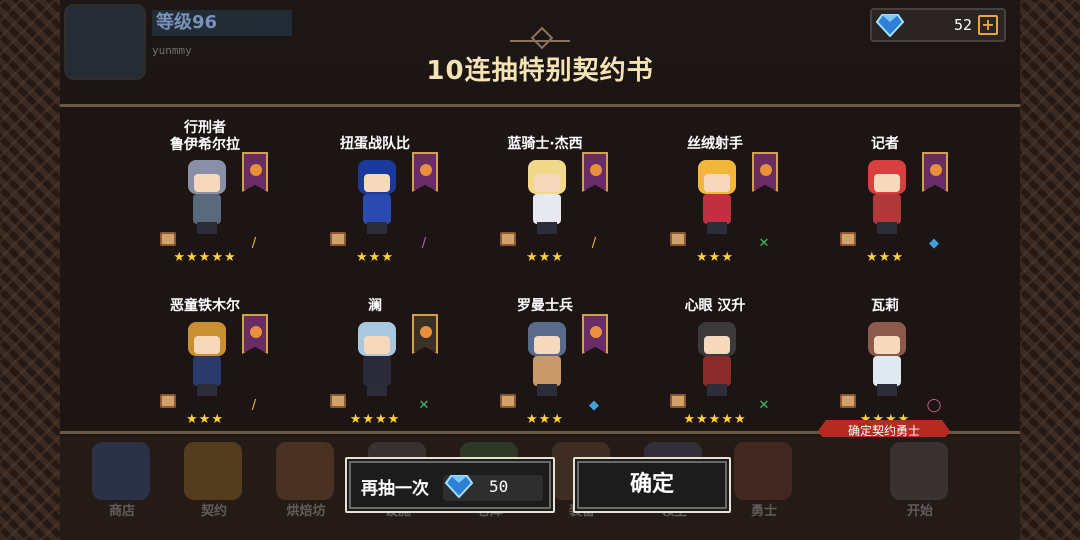 The width and height of the screenshot is (1080, 540). Describe the element at coordinates (545, 144) in the screenshot. I see `hero-name: 蓝骑士·杰西` at that location.